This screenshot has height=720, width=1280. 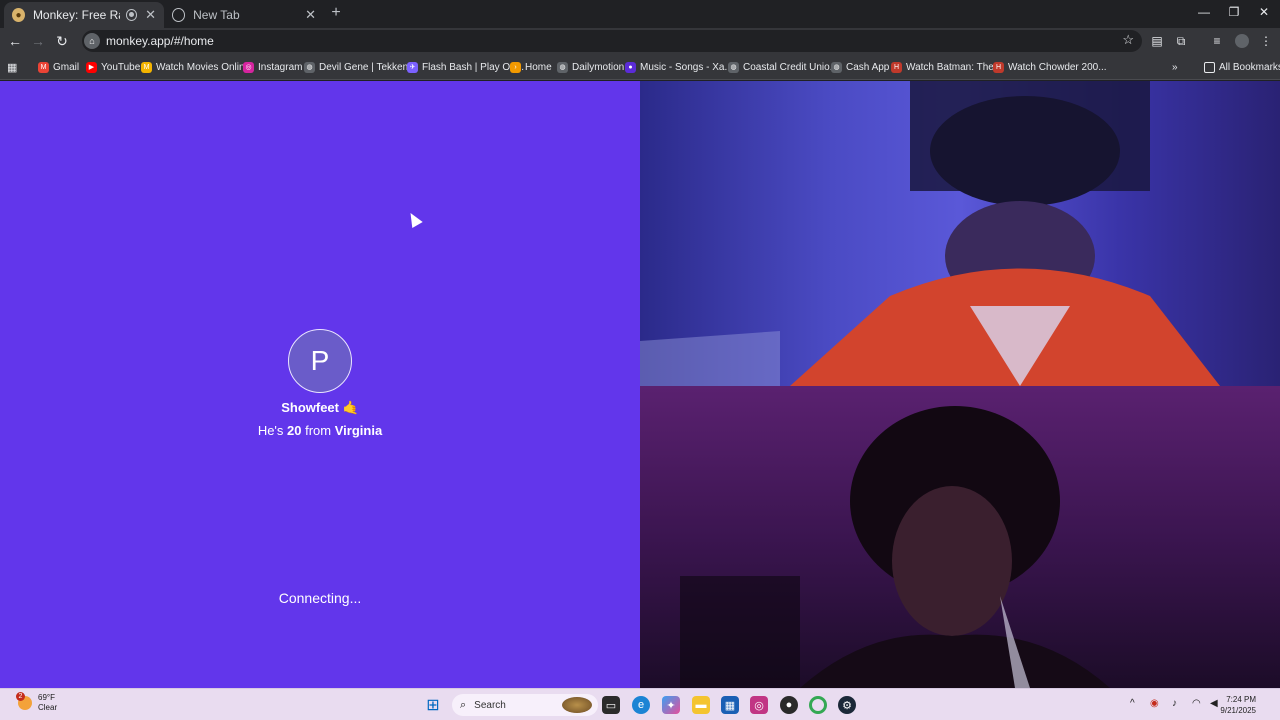 I want to click on search-icon: ⌕, so click(x=463, y=704).